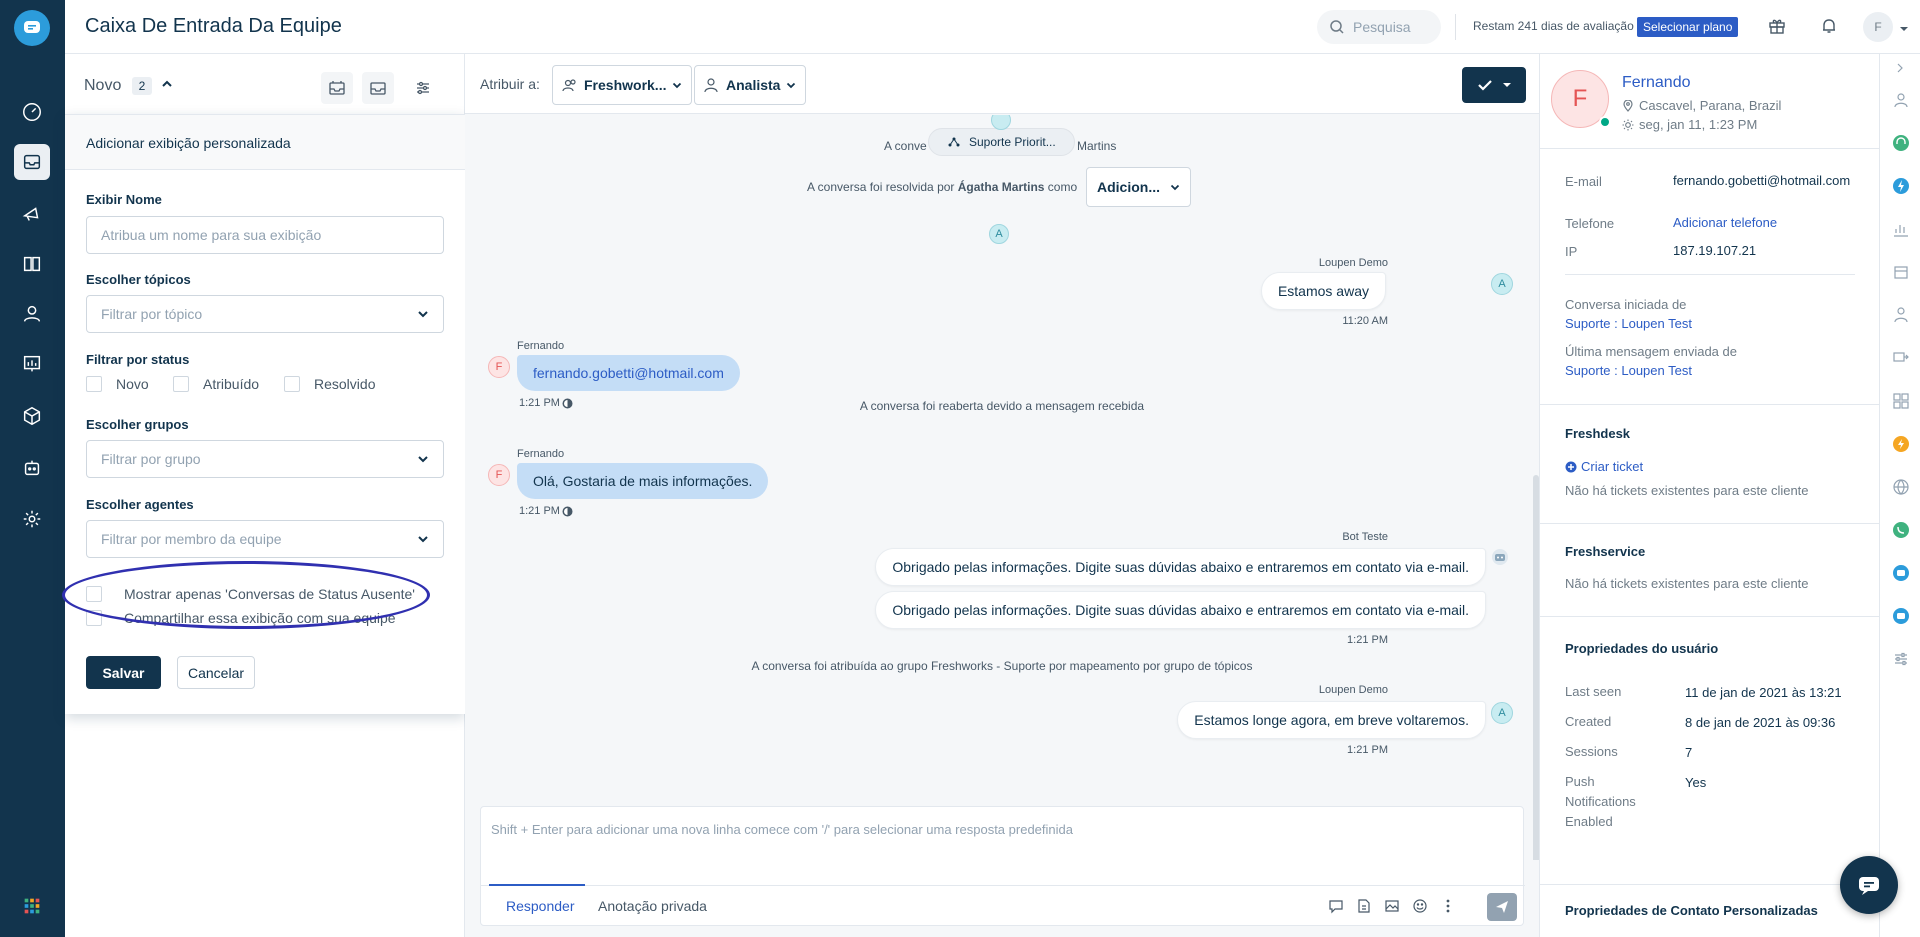 Image resolution: width=1920 pixels, height=937 pixels. I want to click on plus-circle-icon, so click(1571, 466).